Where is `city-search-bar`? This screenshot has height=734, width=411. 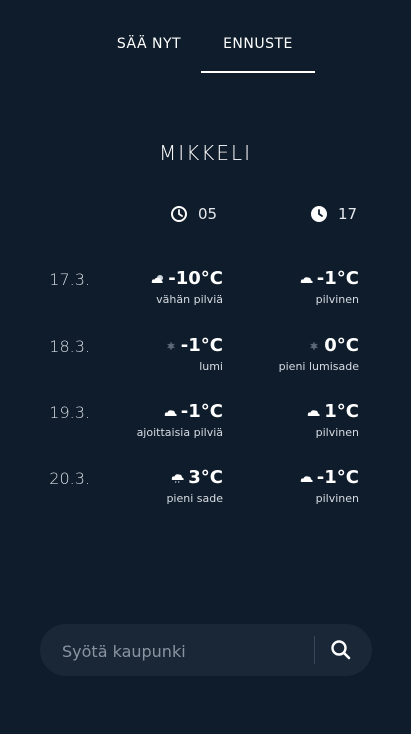
city-search-bar is located at coordinates (206, 651).